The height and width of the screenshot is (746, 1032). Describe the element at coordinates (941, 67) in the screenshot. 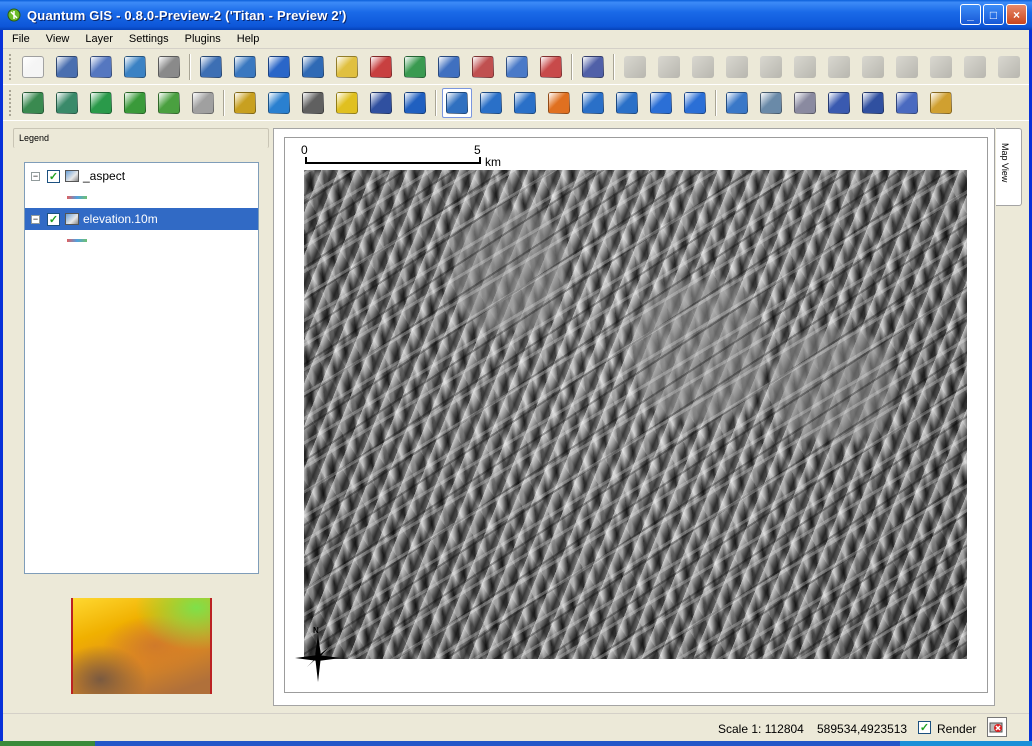

I see `cut-features-button` at that location.